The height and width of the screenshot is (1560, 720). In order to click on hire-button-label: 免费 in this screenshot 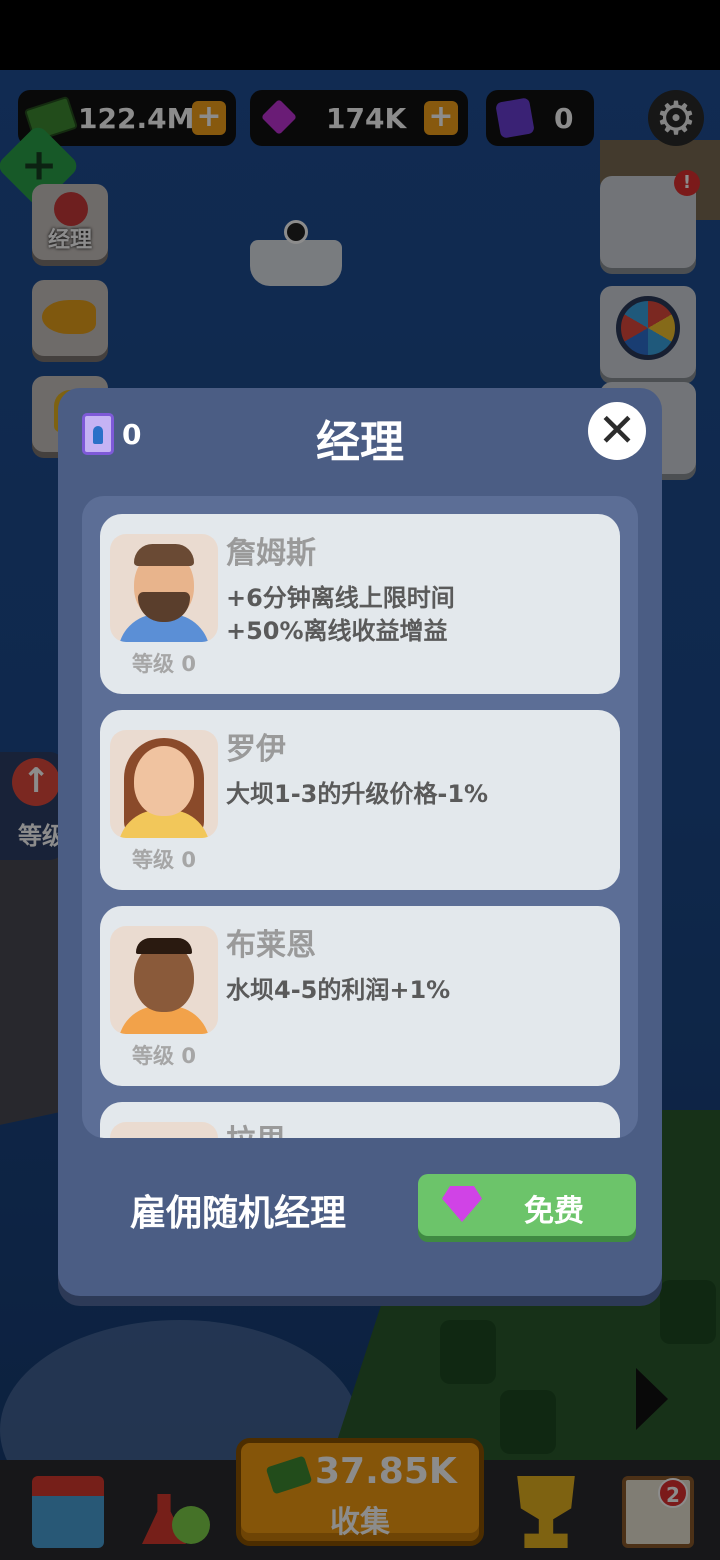, I will do `click(554, 1211)`.